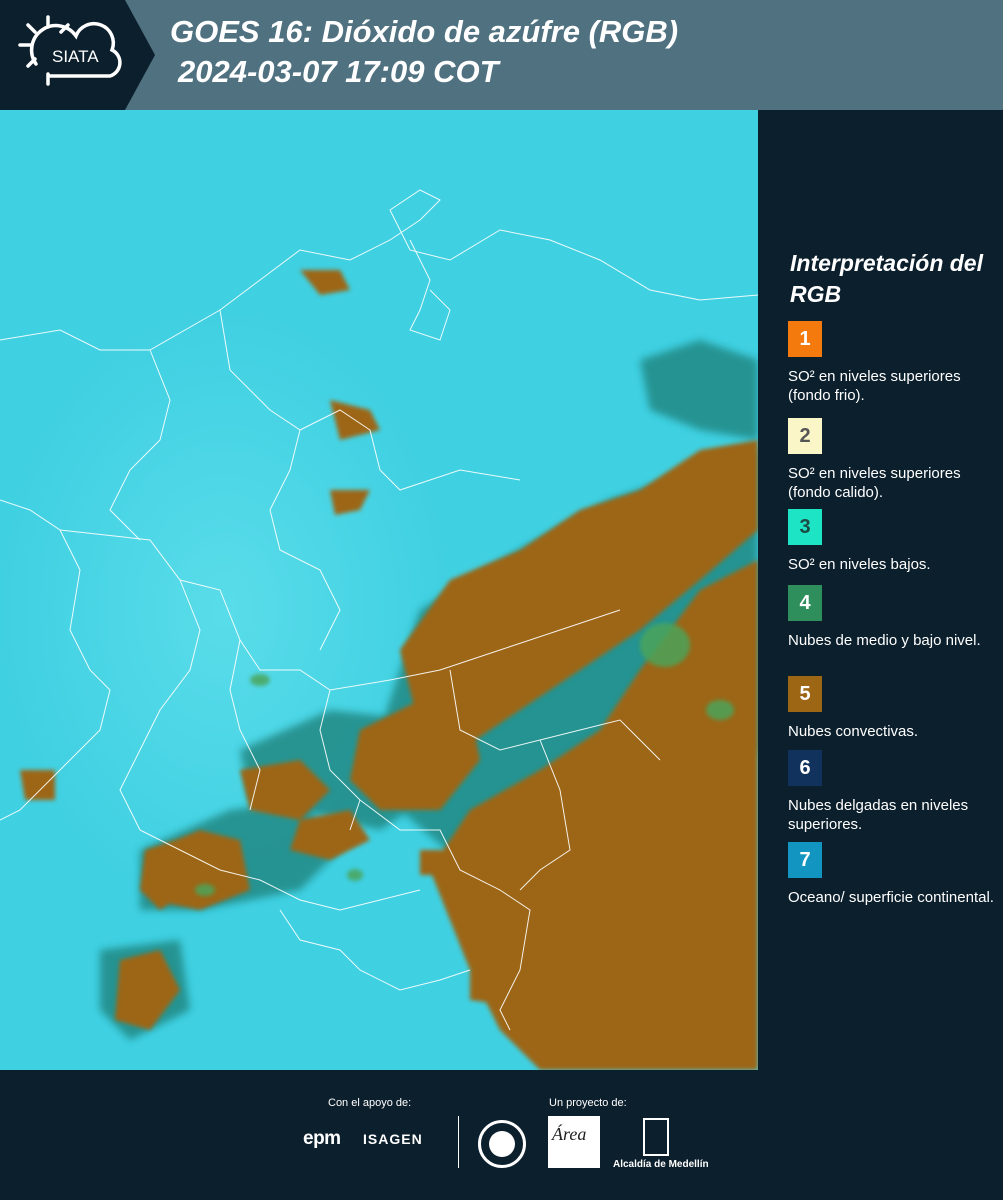  What do you see at coordinates (338, 71) in the screenshot?
I see `page-timestamp: 2024-03-07 17:09 COT` at bounding box center [338, 71].